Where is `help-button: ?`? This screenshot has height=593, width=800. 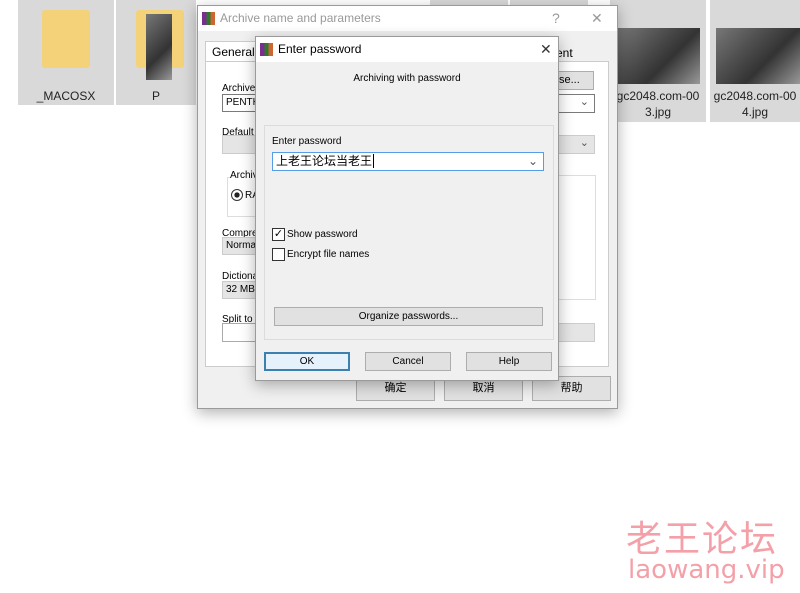
help-button: ? is located at coordinates (556, 18).